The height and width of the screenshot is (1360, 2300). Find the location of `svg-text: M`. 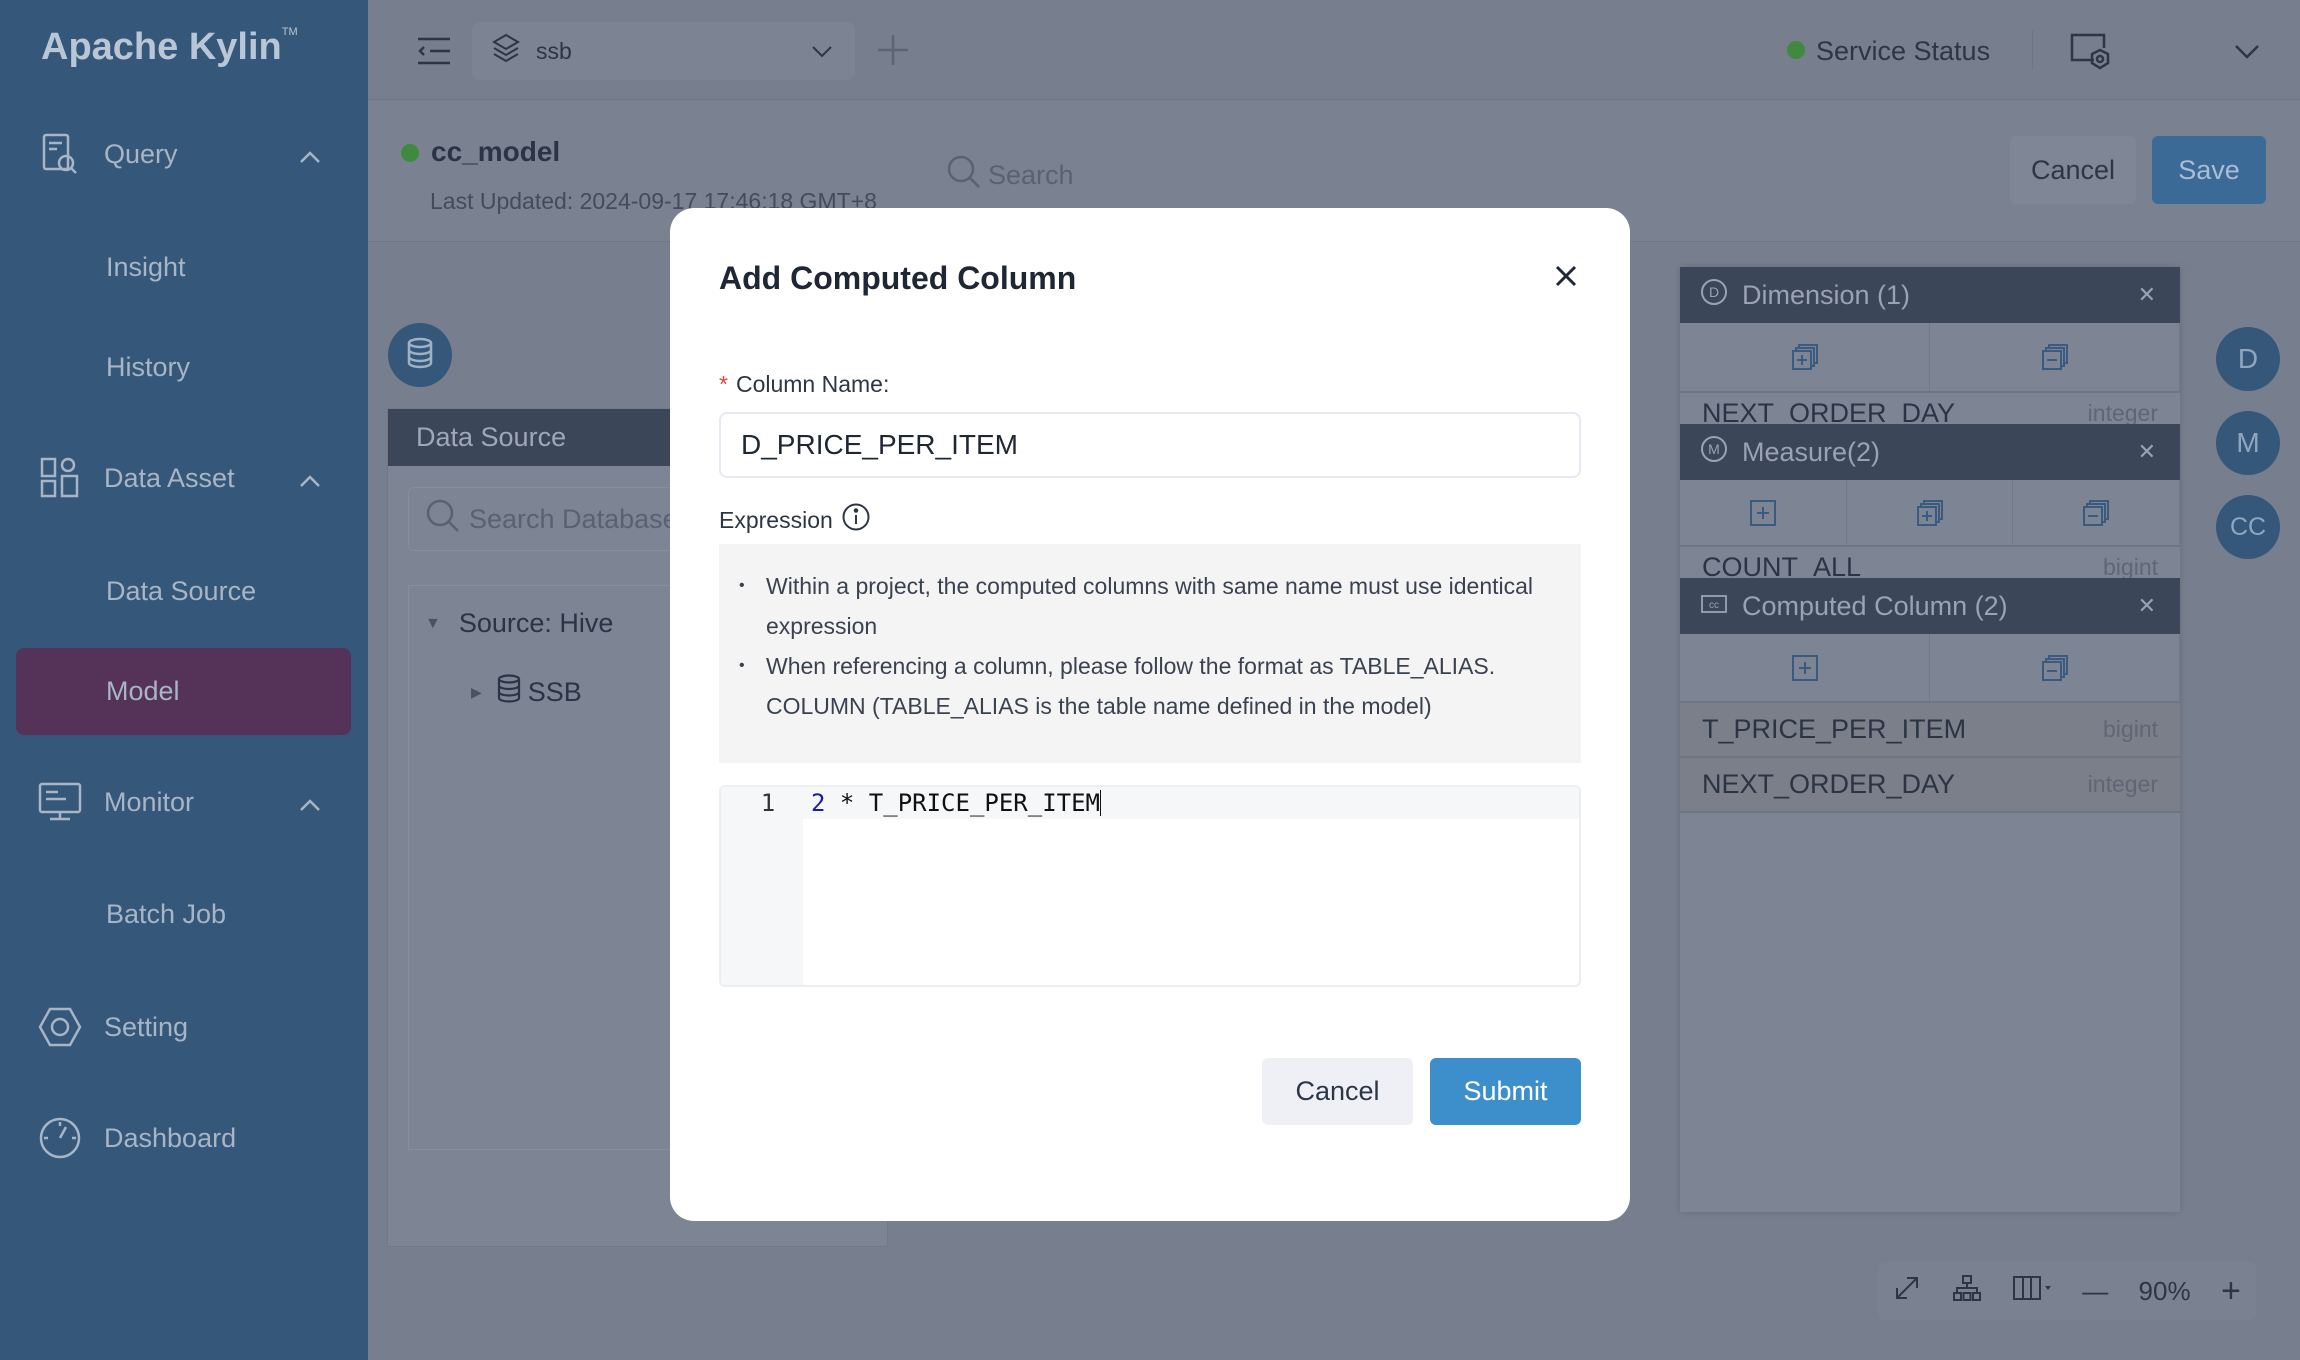

svg-text: M is located at coordinates (1714, 449).